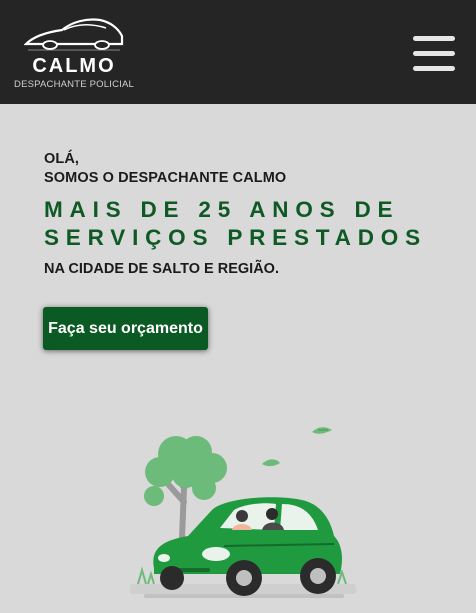  I want to click on car-illustration, so click(243, 512).